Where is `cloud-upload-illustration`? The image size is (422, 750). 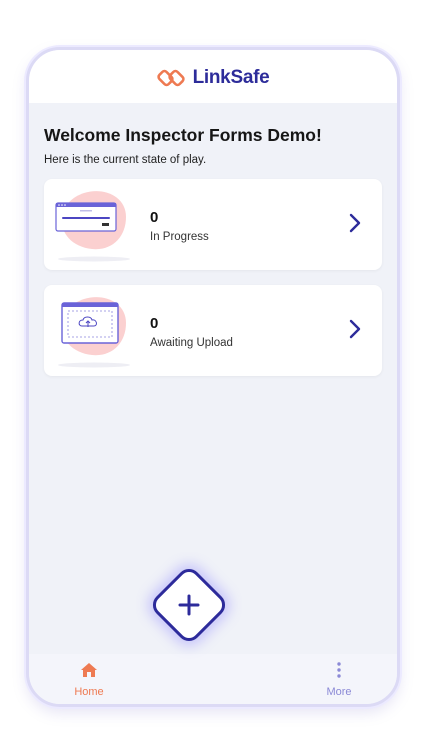 cloud-upload-illustration is located at coordinates (94, 332).